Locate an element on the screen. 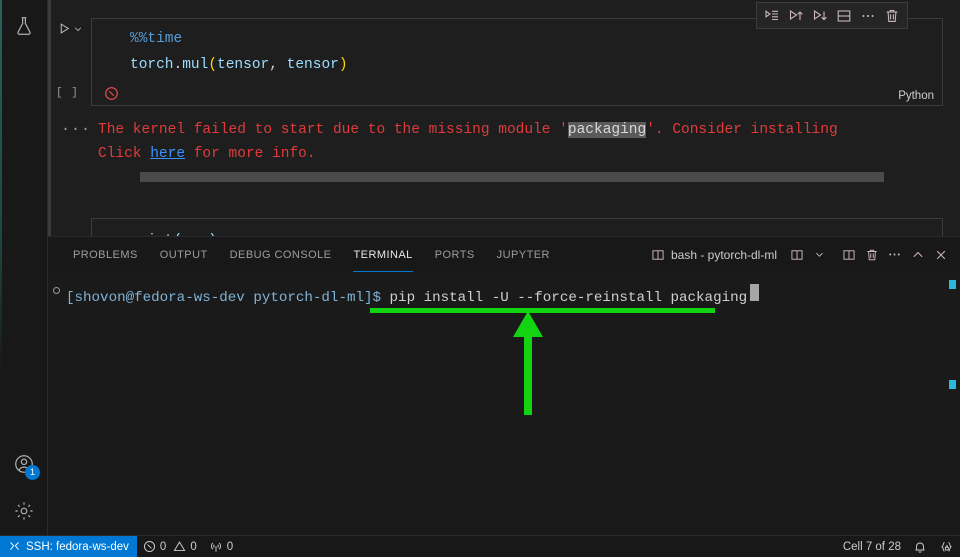  kill-terminal-icon is located at coordinates (871, 255).